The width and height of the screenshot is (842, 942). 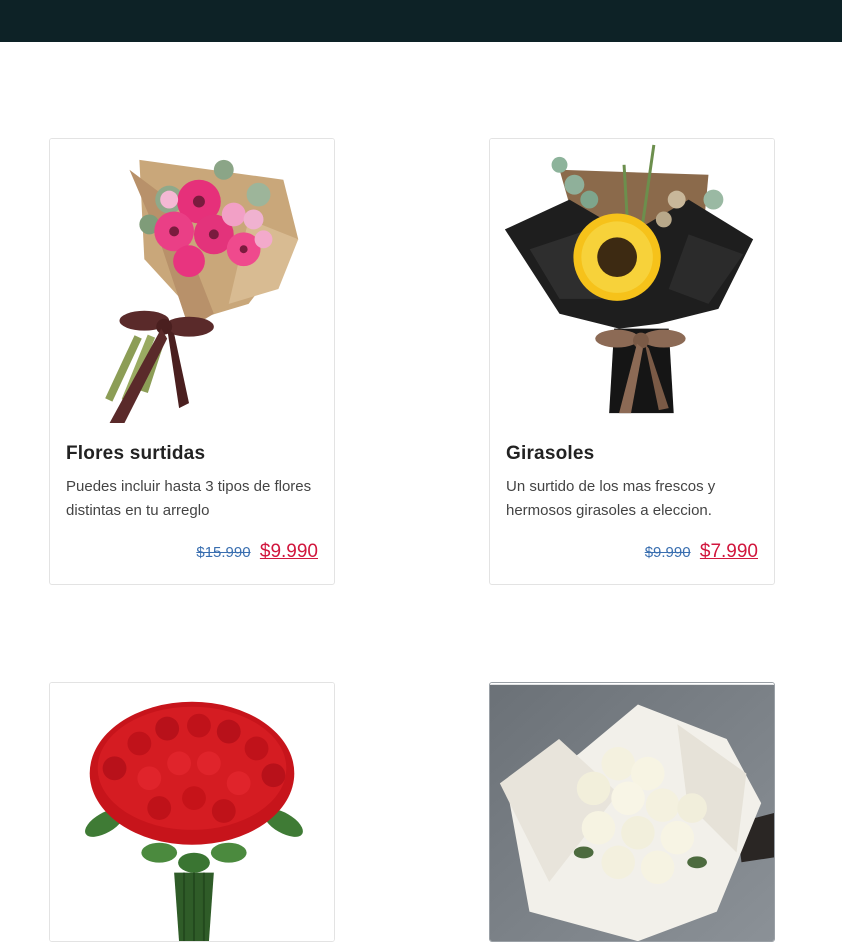 I want to click on price-row: $9.990 $7.990, so click(x=632, y=552).